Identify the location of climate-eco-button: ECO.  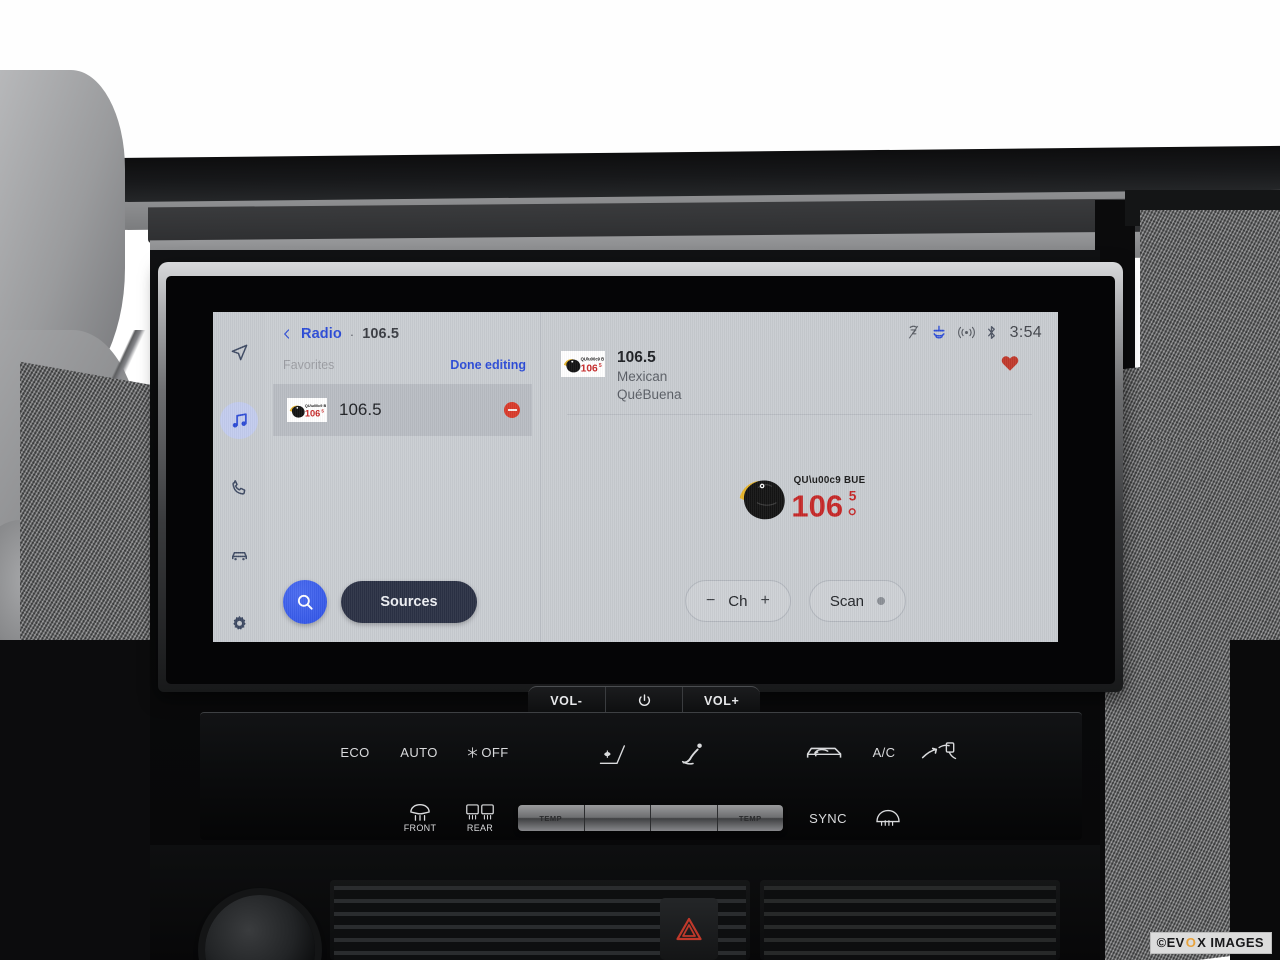
(355, 752).